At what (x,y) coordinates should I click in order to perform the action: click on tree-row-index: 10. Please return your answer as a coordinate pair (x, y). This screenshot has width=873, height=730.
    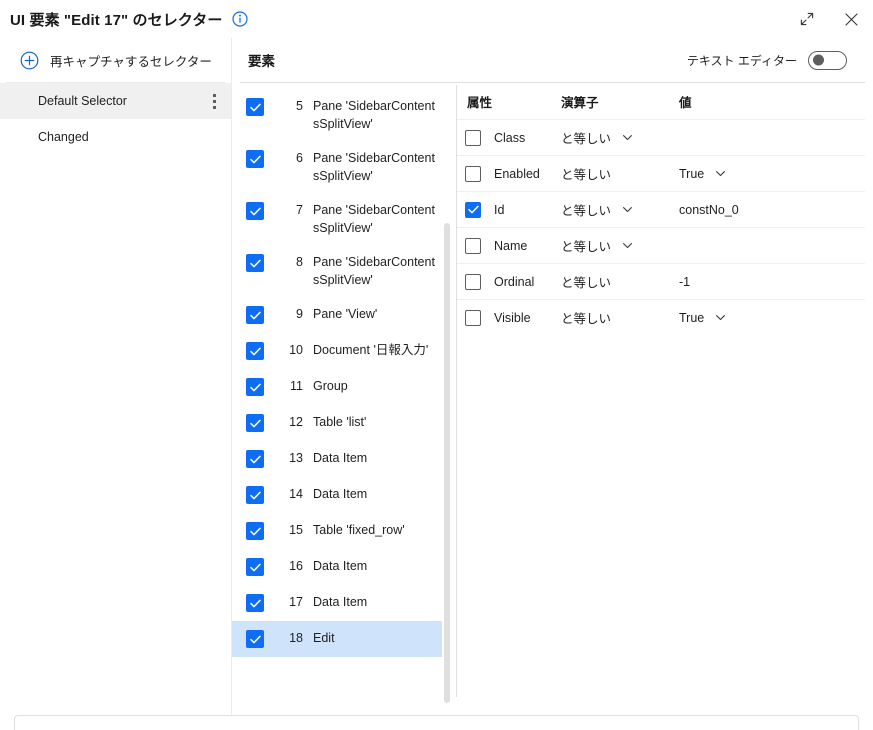
    Looking at the image, I should click on (296, 350).